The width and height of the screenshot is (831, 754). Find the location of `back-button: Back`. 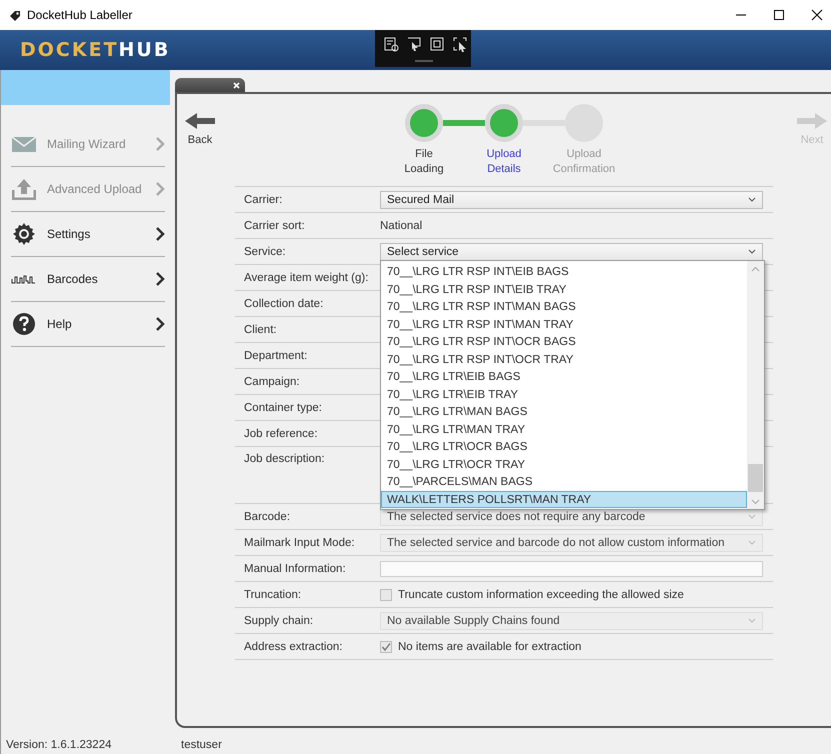

back-button: Back is located at coordinates (200, 129).